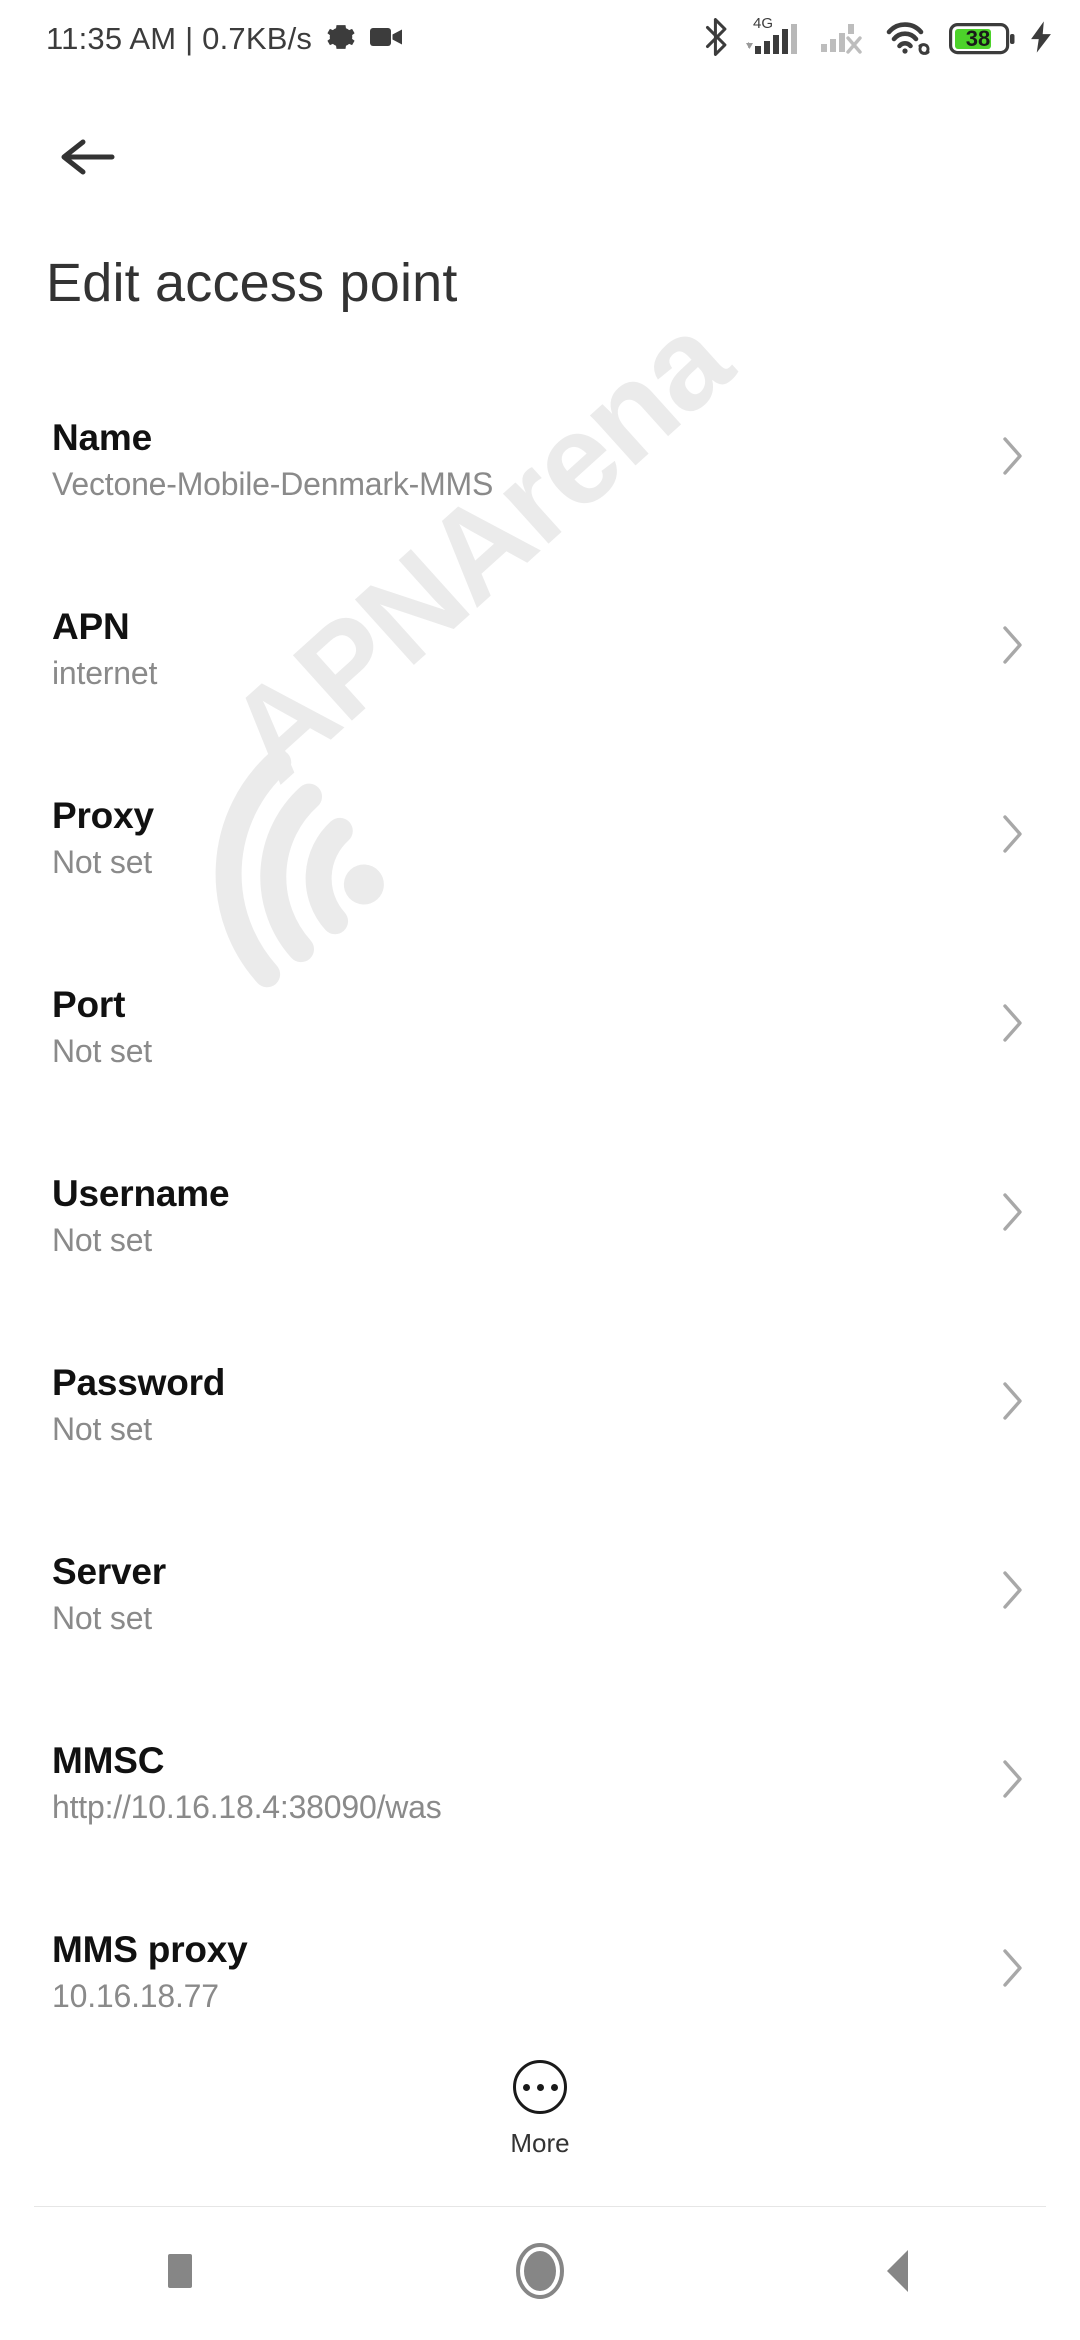 The height and width of the screenshot is (2340, 1080). I want to click on back-button, so click(88, 159).